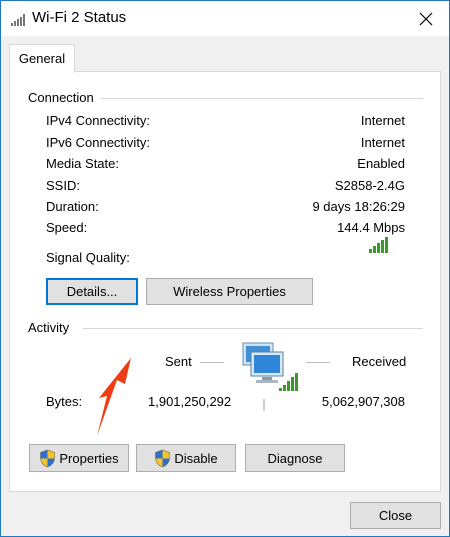 This screenshot has width=450, height=537. Describe the element at coordinates (381, 163) in the screenshot. I see `media-state-value: Enabled` at that location.